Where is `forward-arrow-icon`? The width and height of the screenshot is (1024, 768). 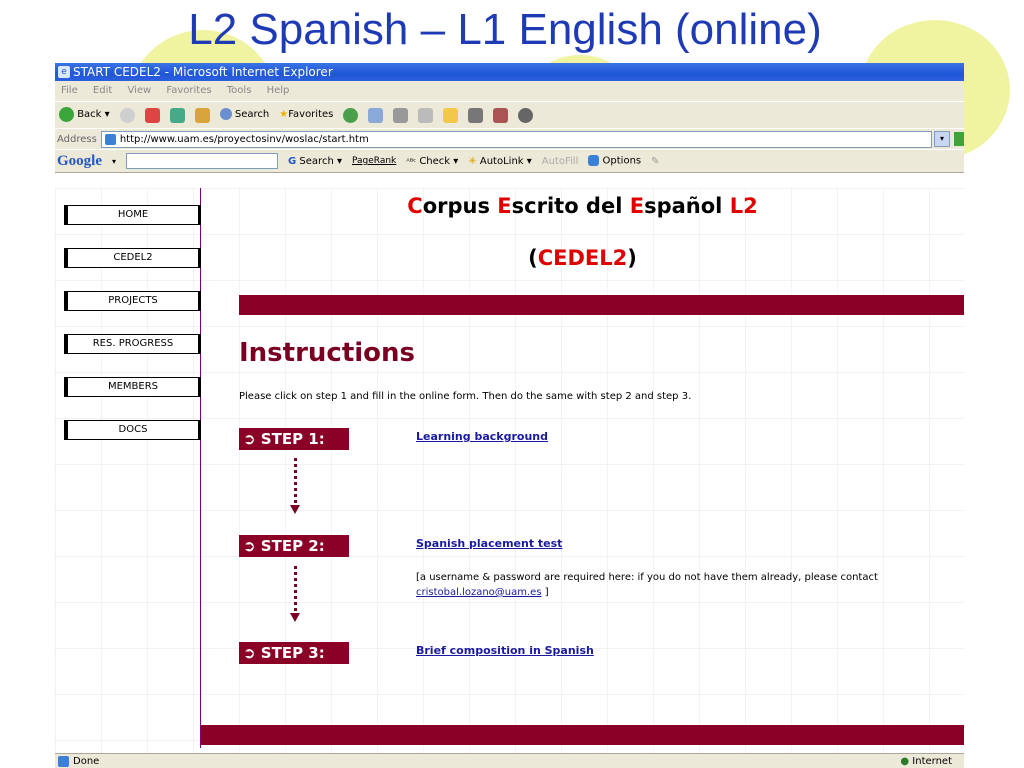
forward-arrow-icon is located at coordinates (127, 115).